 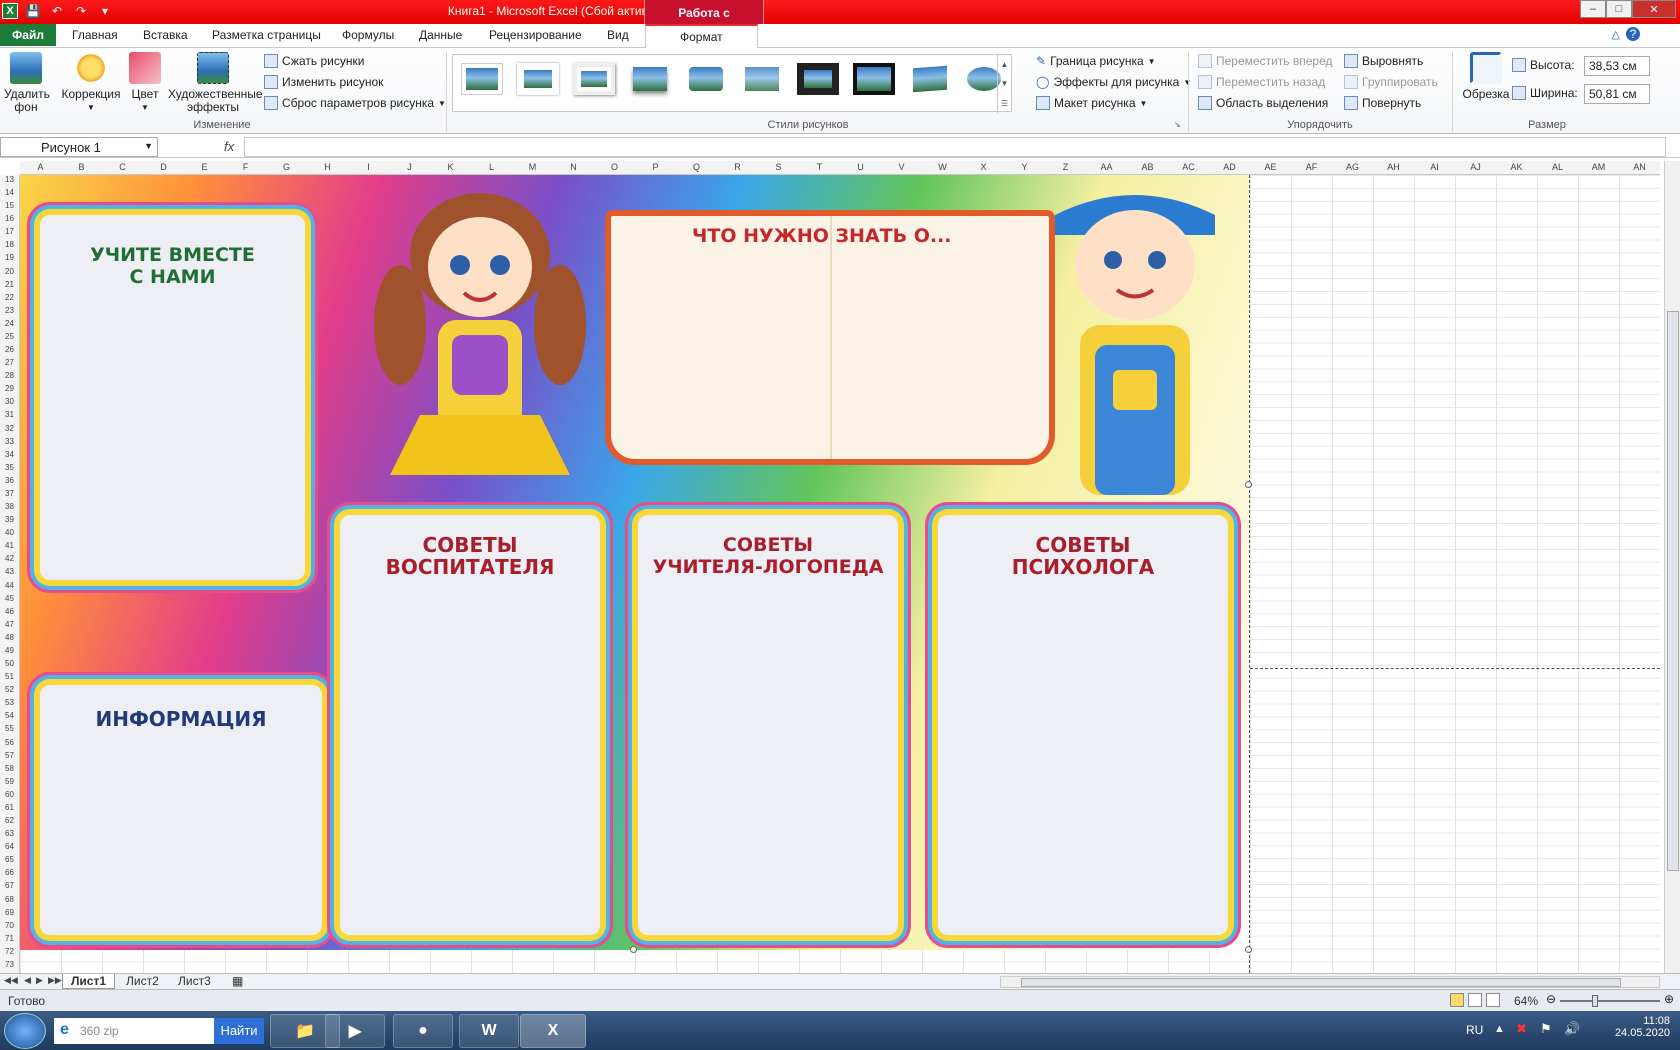 What do you see at coordinates (9, 901) in the screenshot?
I see `row-header: 68` at bounding box center [9, 901].